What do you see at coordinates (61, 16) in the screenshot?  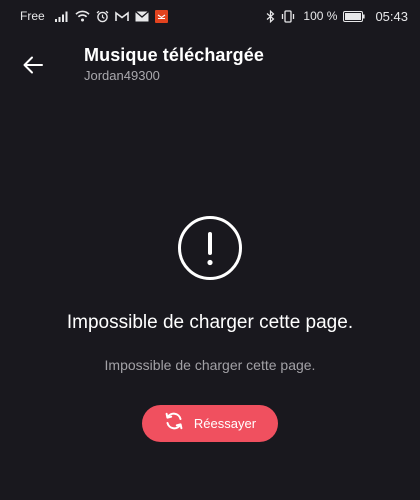 I see `signal-icon` at bounding box center [61, 16].